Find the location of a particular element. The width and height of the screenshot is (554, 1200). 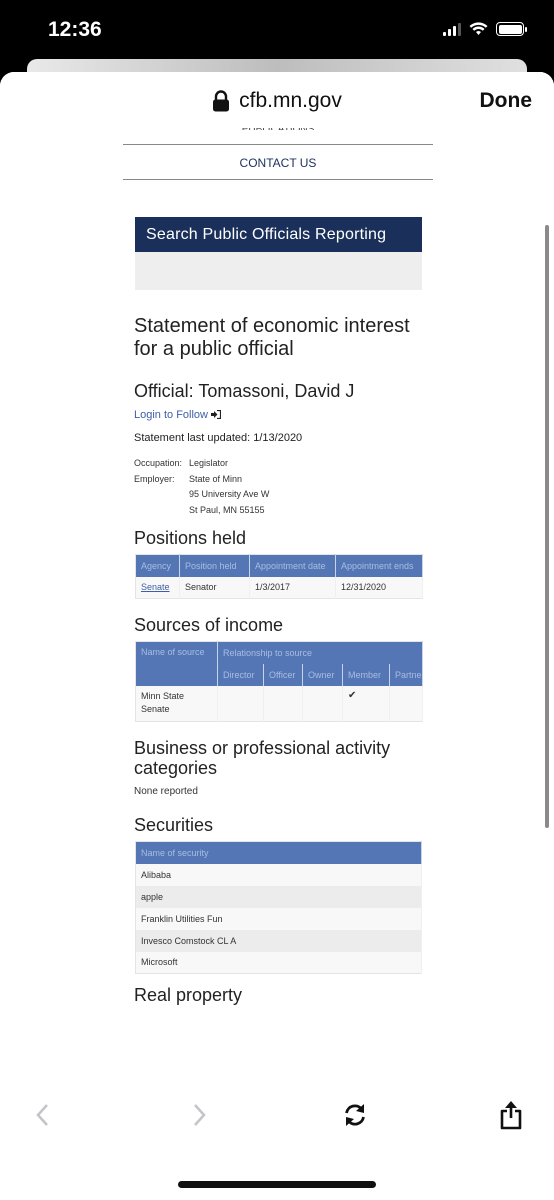

employer-label: Employer: is located at coordinates (154, 478).